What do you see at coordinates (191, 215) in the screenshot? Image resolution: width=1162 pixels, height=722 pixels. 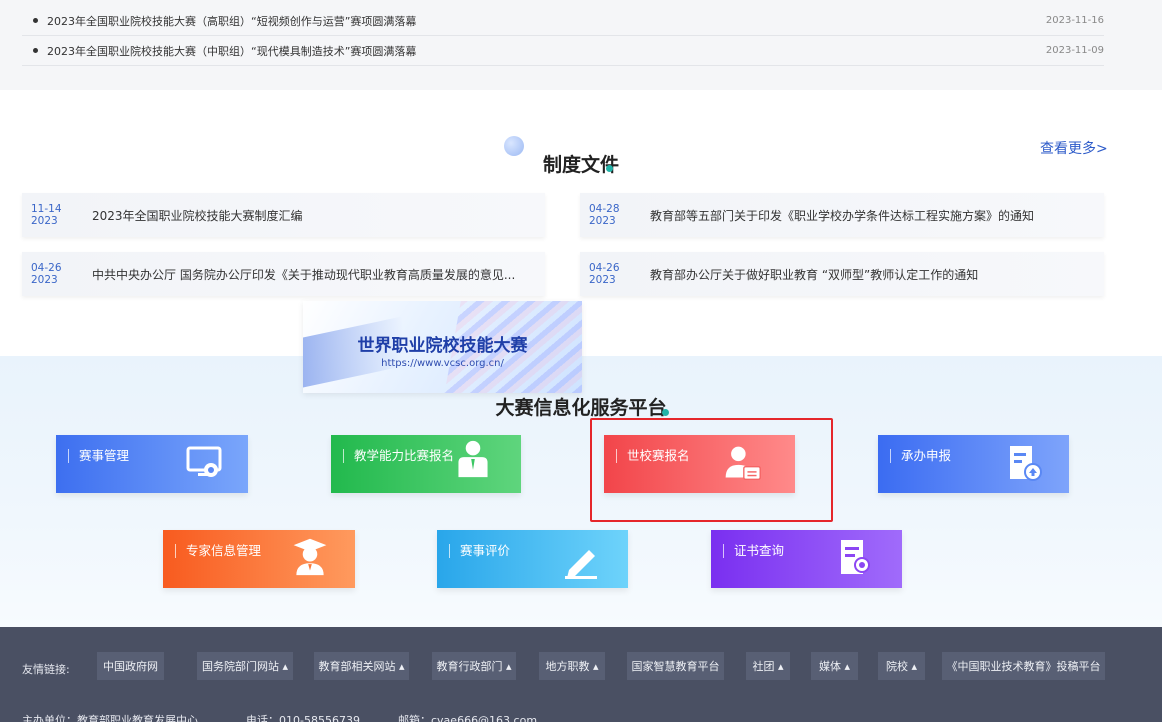 I see `doc-title: 2023年全国职业院校技能大赛制度汇编` at bounding box center [191, 215].